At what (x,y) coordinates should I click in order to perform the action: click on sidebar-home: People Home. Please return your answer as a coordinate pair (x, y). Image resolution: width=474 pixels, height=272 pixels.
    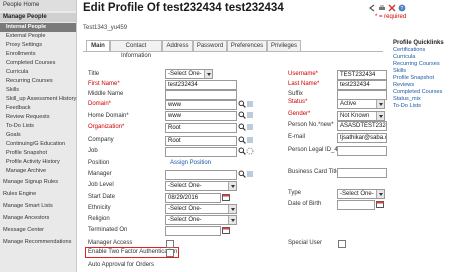
    Looking at the image, I should click on (38, 5).